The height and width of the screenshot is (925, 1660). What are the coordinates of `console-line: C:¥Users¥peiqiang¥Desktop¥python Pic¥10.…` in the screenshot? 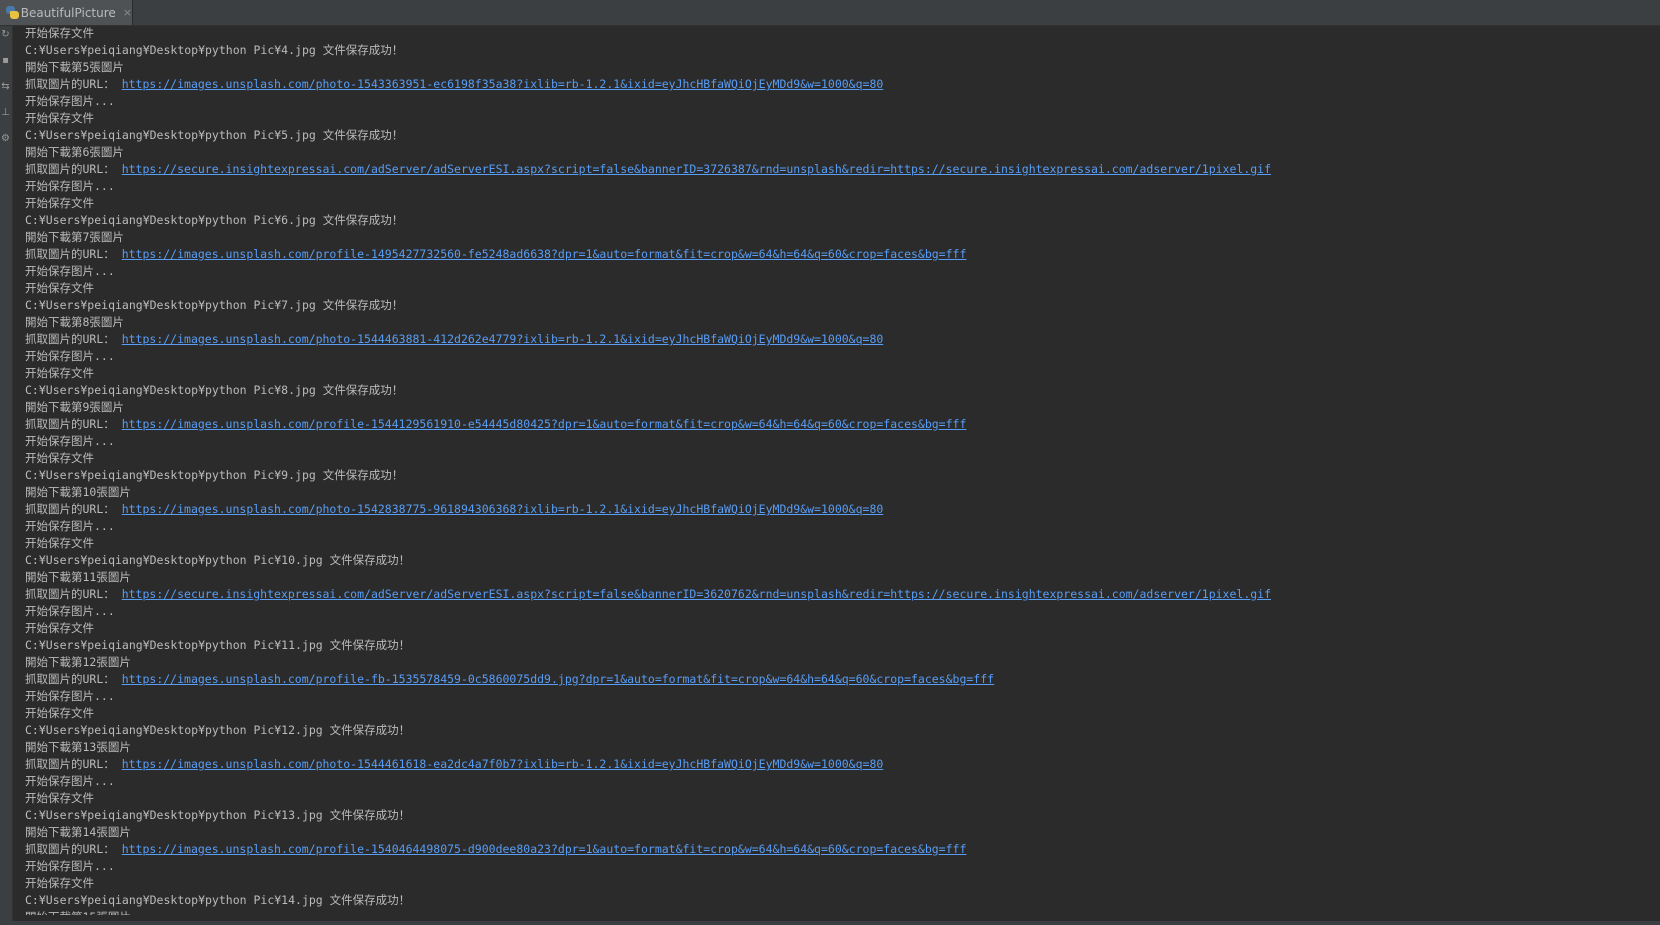 It's located at (837, 560).